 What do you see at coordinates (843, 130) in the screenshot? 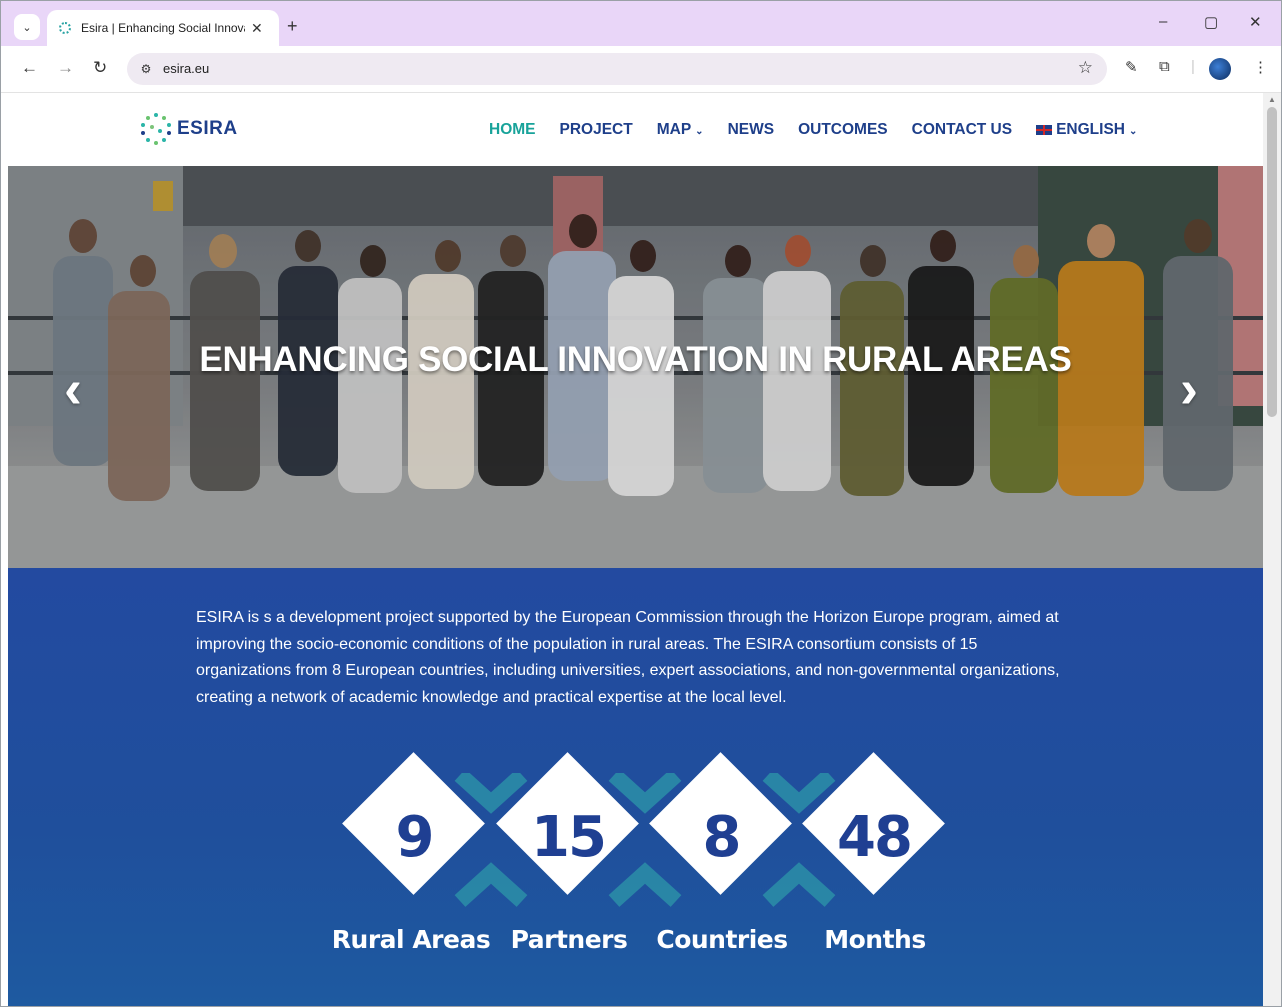
I see `nav-outcomes: OUTCOMES` at bounding box center [843, 130].